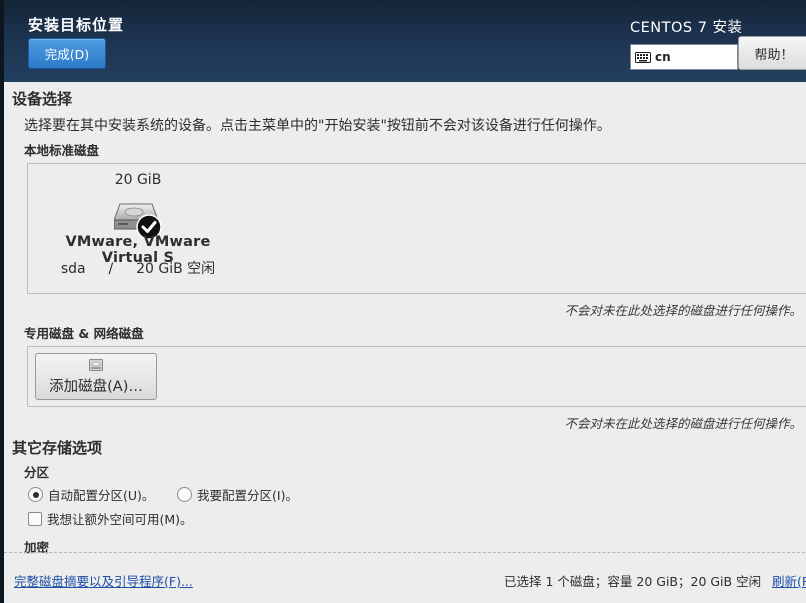  Describe the element at coordinates (247, 495) in the screenshot. I see `partition-manual-label: 我要配置分区(I)。` at that location.